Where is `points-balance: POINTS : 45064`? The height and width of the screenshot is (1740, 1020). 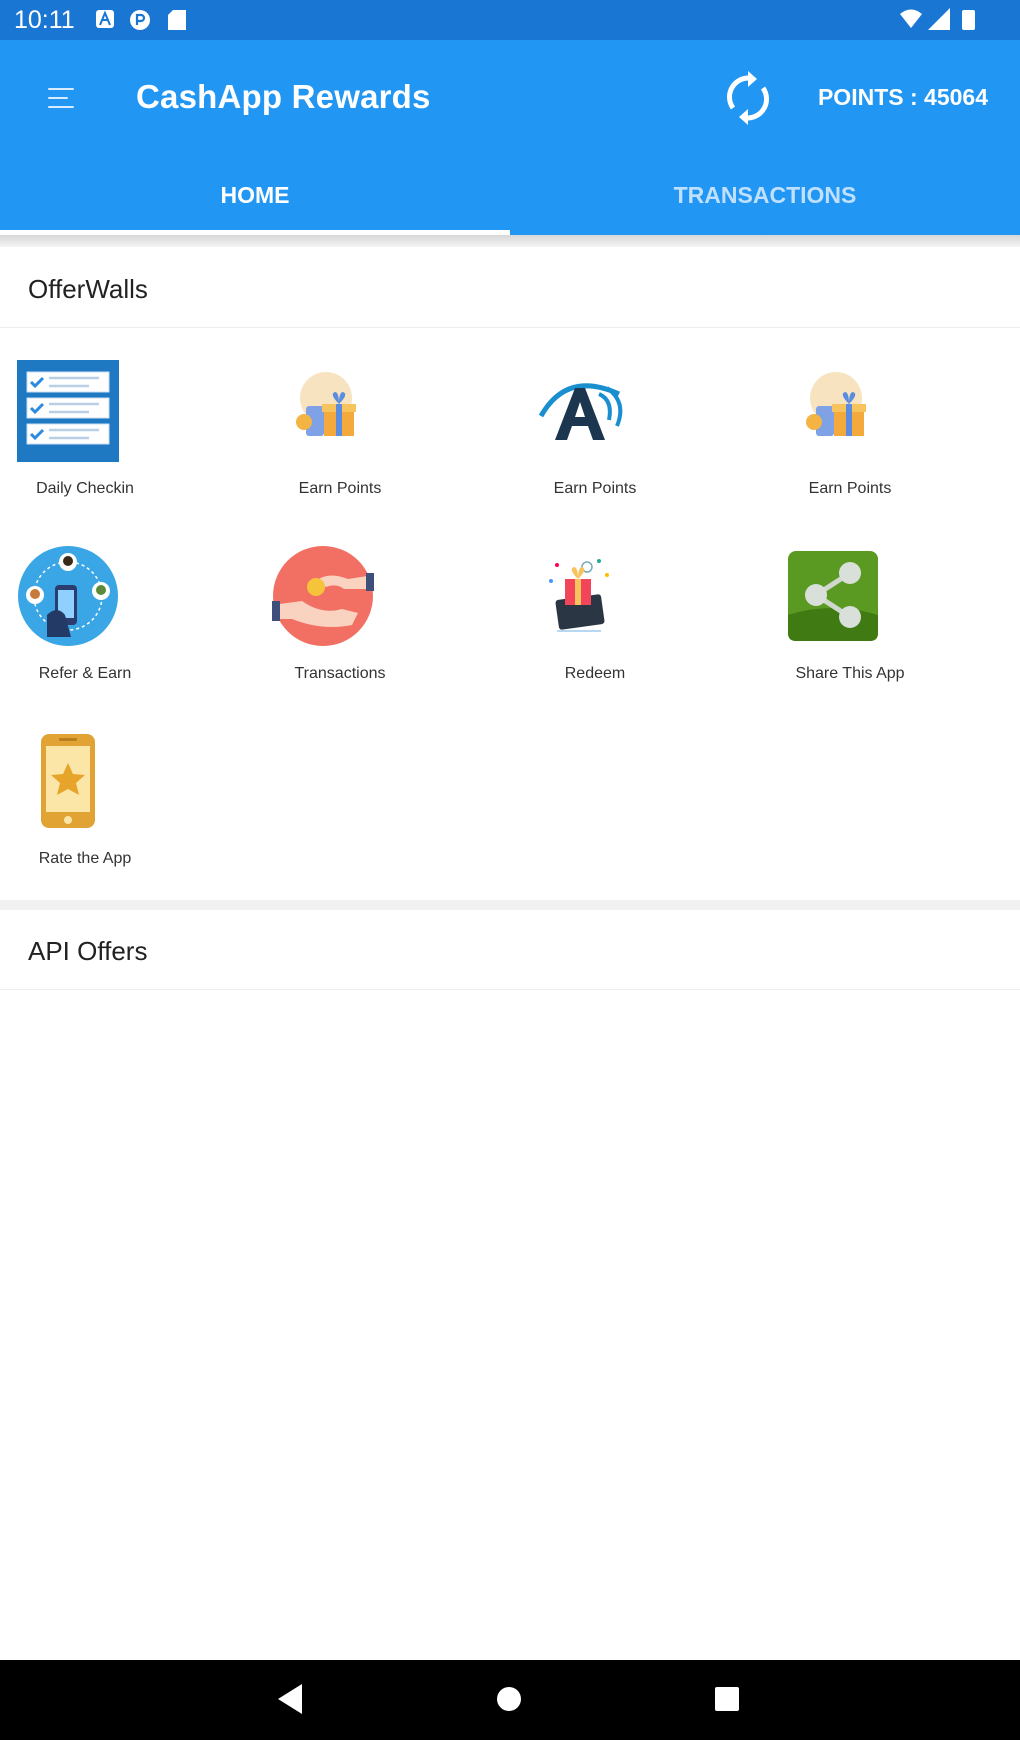 points-balance: POINTS : 45064 is located at coordinates (902, 97).